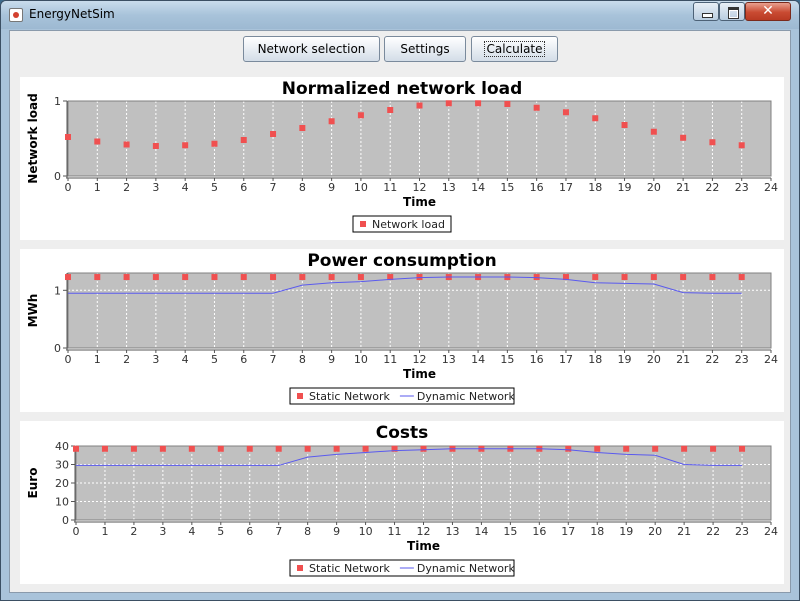 The image size is (800, 601). I want to click on calculate-button: Calculate, so click(514, 49).